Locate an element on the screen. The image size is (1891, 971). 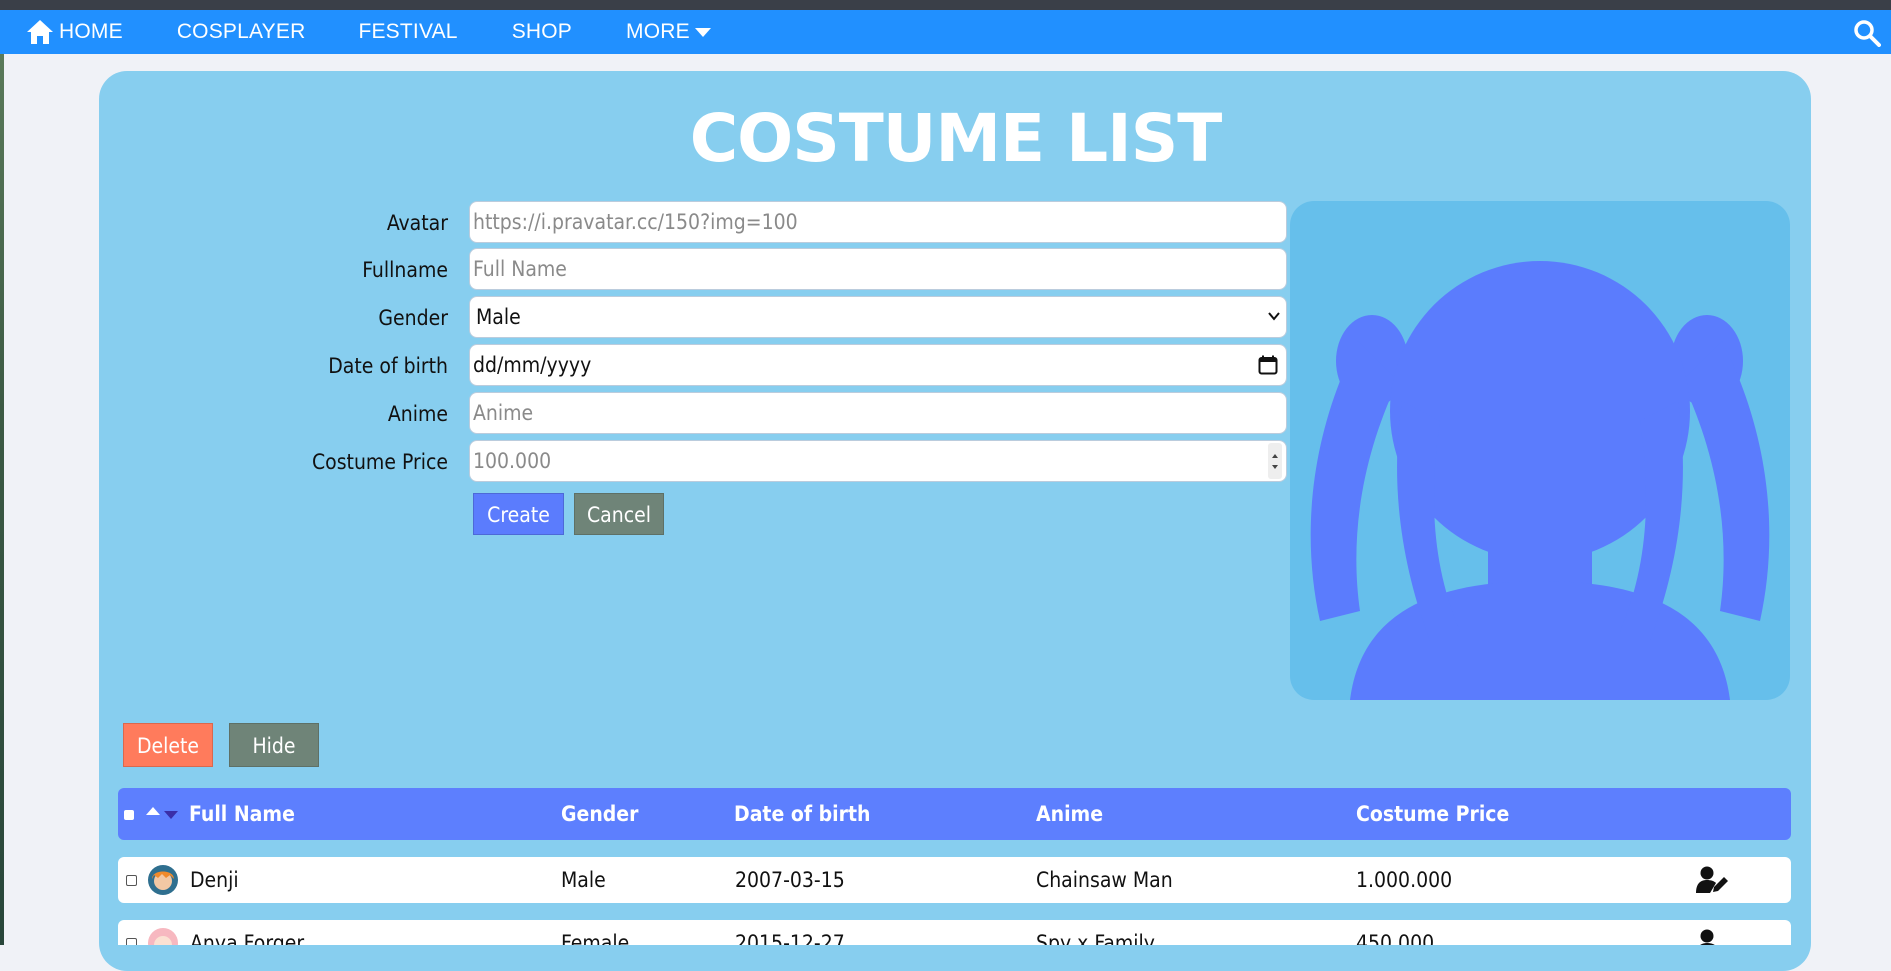
browser-top-strip is located at coordinates (945, 5).